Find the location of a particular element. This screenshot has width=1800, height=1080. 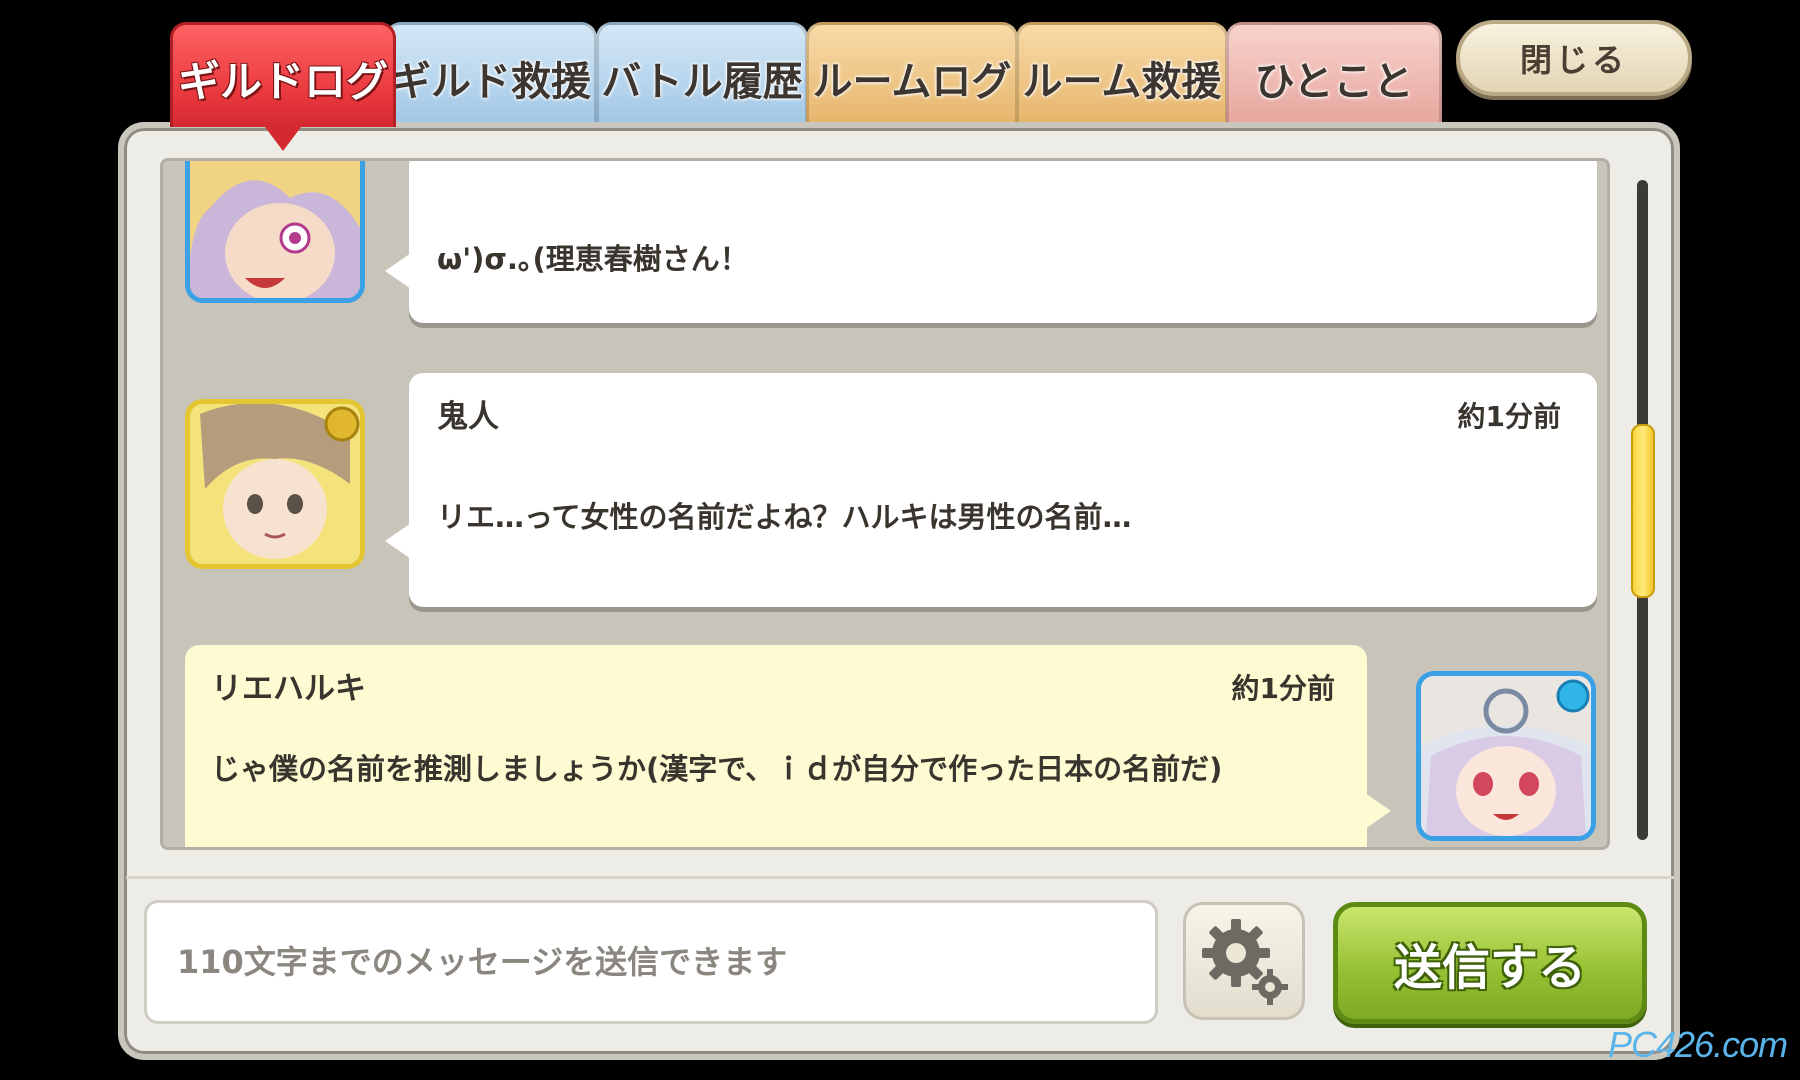

message-input is located at coordinates (651, 962).